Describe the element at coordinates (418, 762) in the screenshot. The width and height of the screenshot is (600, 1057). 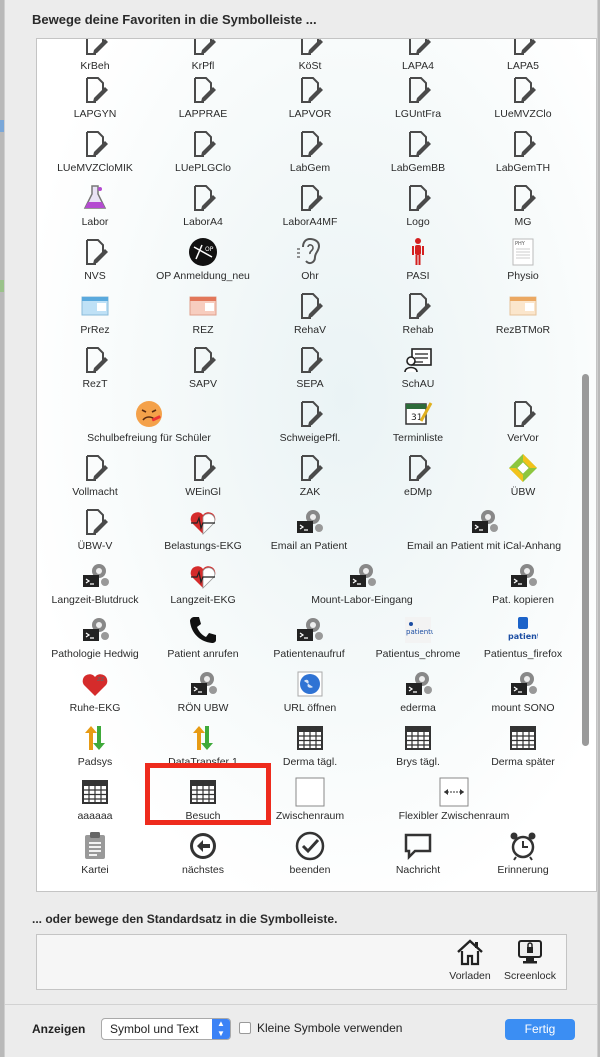
I see `favorite-item-label: Brys tägl.` at that location.